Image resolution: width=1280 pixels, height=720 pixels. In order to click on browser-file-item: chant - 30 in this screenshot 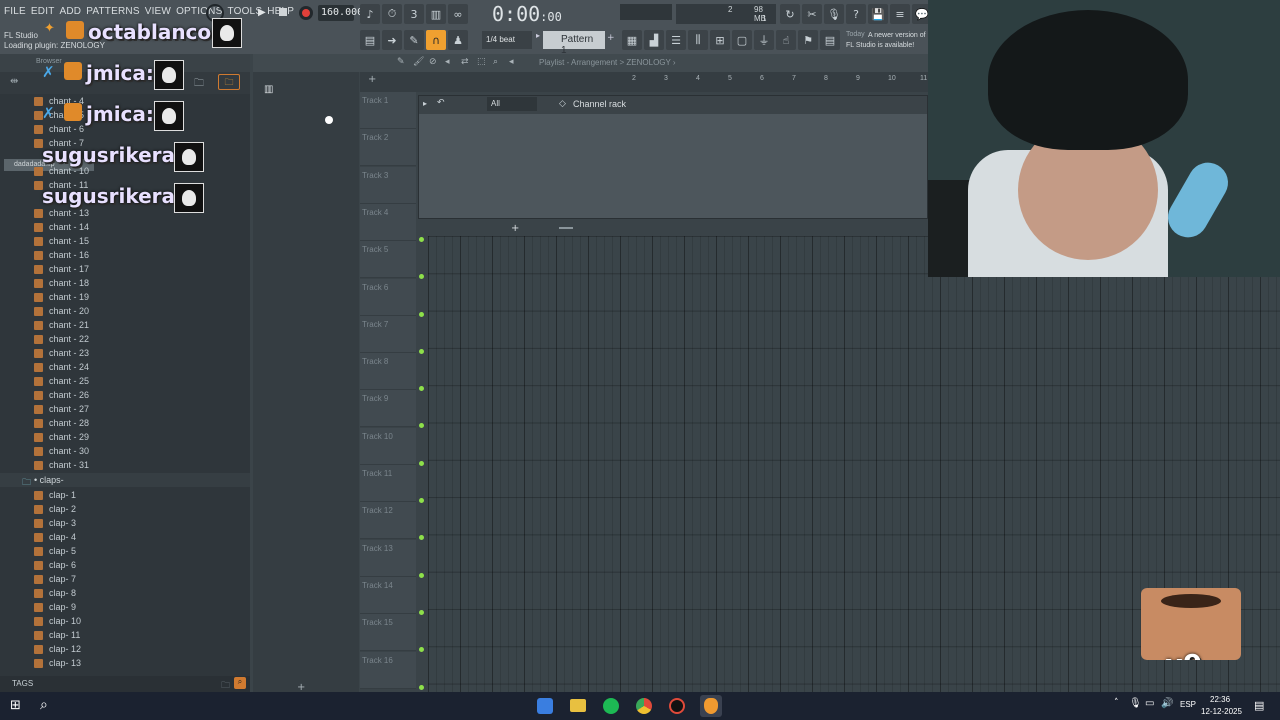, I will do `click(61, 451)`.